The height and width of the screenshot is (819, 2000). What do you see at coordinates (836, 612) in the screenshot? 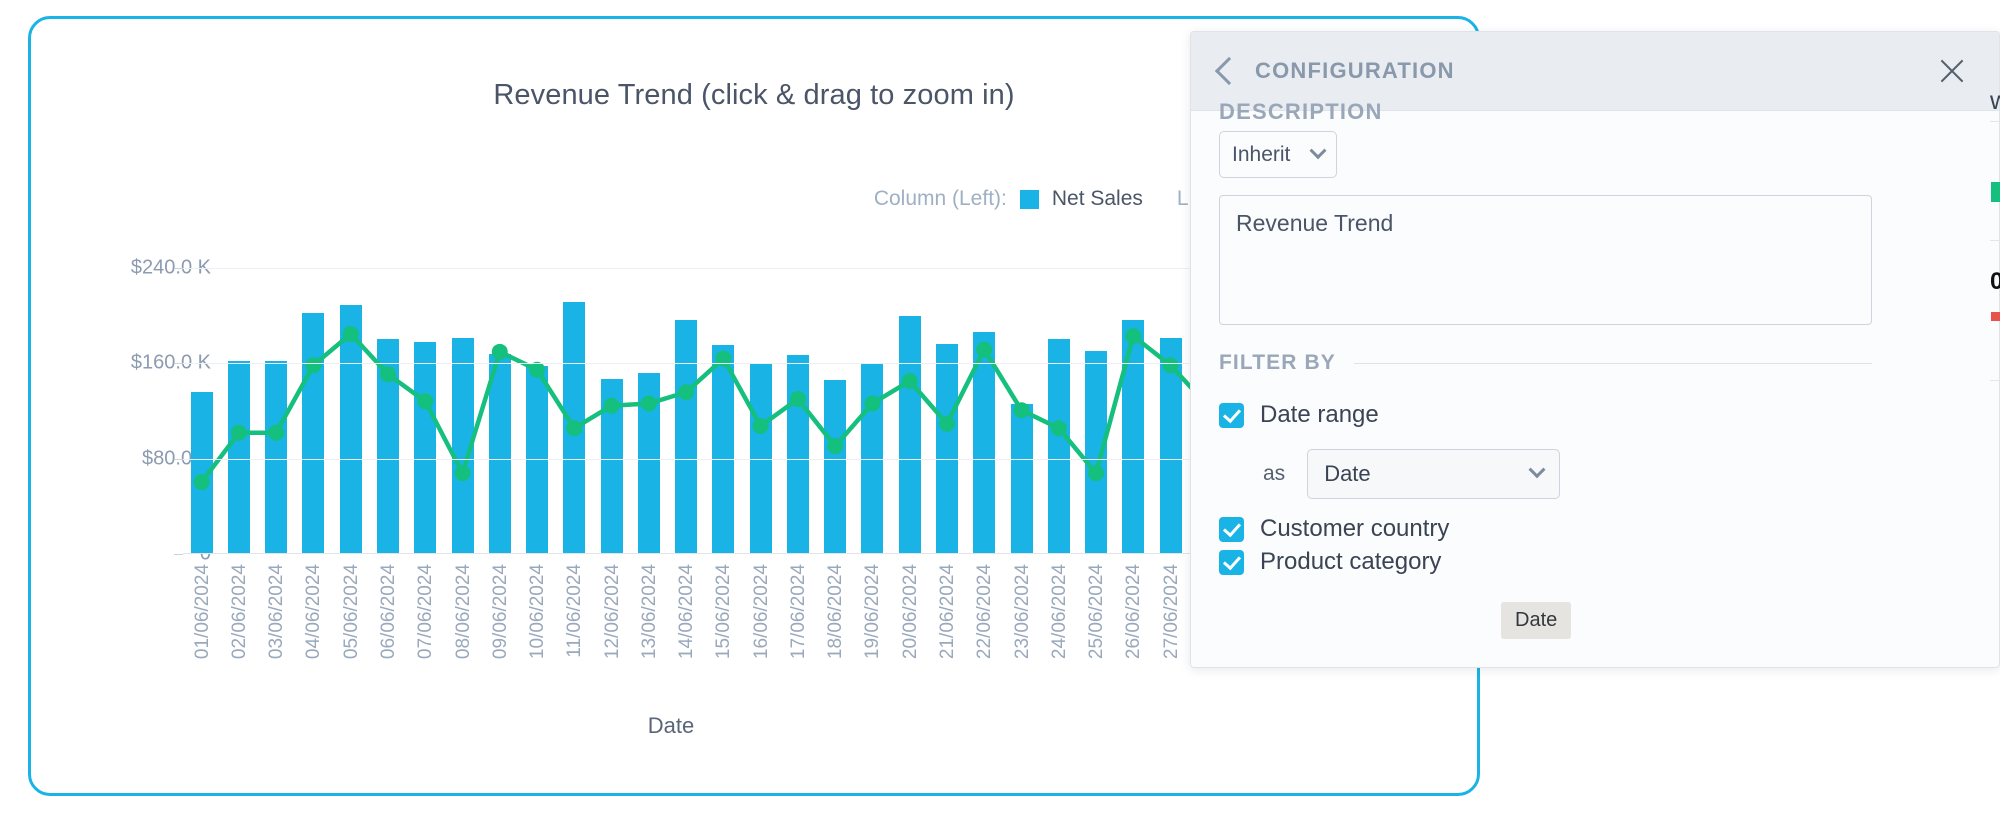
I see `x-axis-tick-label: 18/06/2024` at bounding box center [836, 612].